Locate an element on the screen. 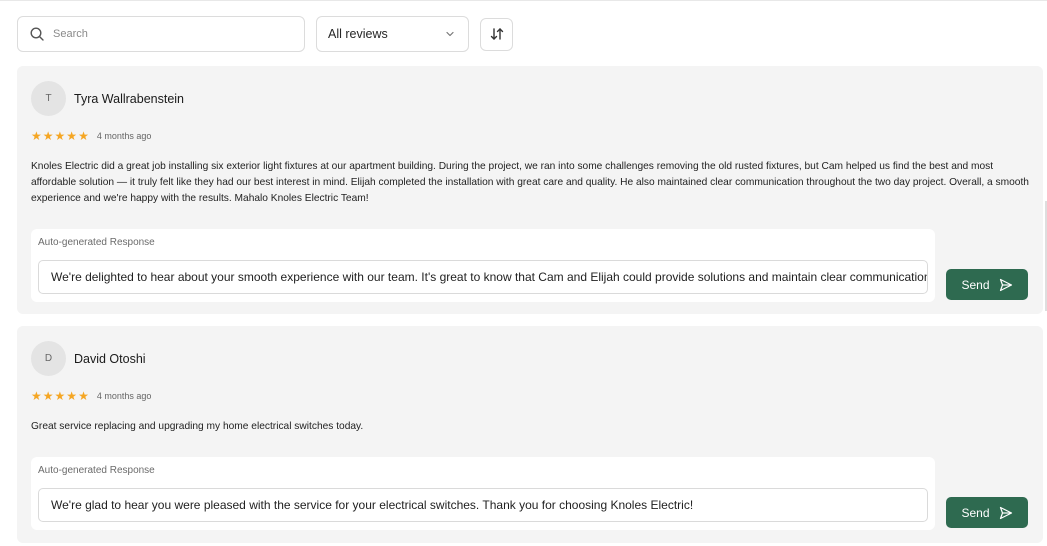 Image resolution: width=1047 pixels, height=546 pixels. reviewer-info: T Tyra Wallrabenstein is located at coordinates (107, 98).